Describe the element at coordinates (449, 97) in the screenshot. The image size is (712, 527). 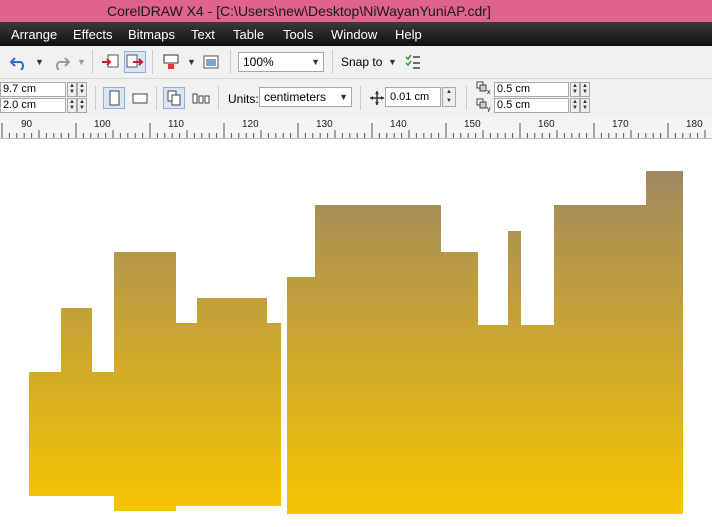
I see `nudge-spin-icon: ▲ ▼` at that location.